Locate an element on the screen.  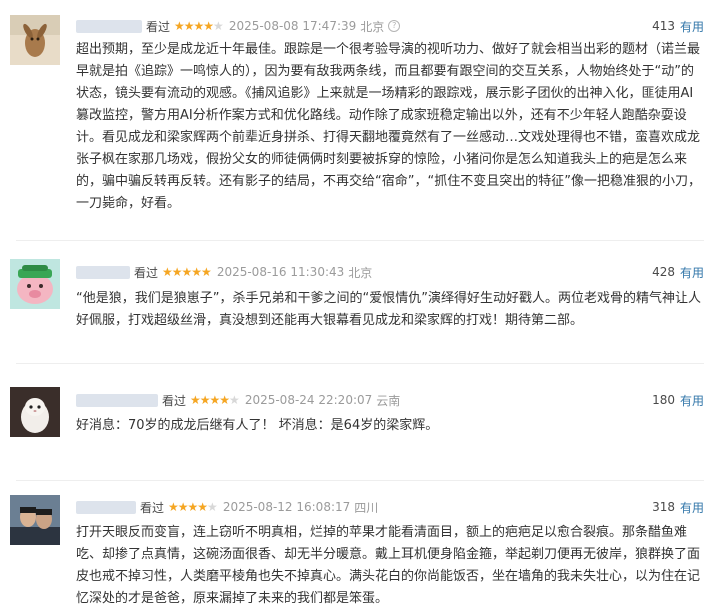
review-datetime: 2025-08-08 17:47:39 is located at coordinates (292, 26).